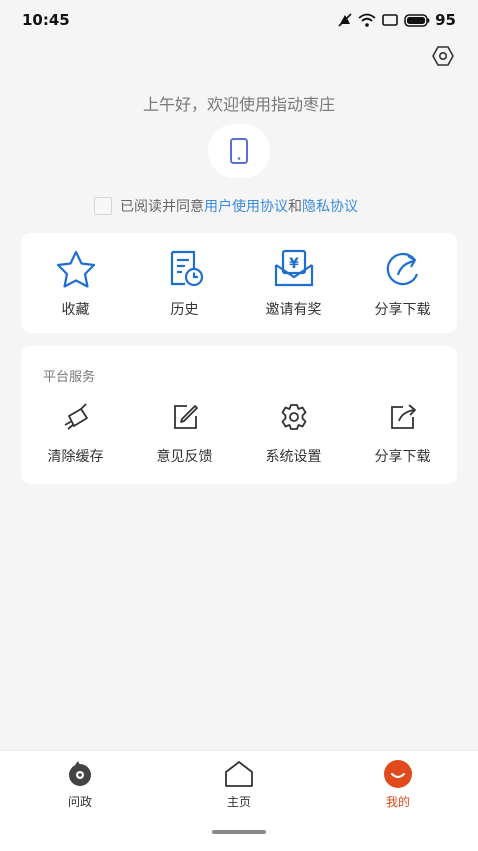 Image resolution: width=478 pixels, height=851 pixels. I want to click on star-icon, so click(75, 269).